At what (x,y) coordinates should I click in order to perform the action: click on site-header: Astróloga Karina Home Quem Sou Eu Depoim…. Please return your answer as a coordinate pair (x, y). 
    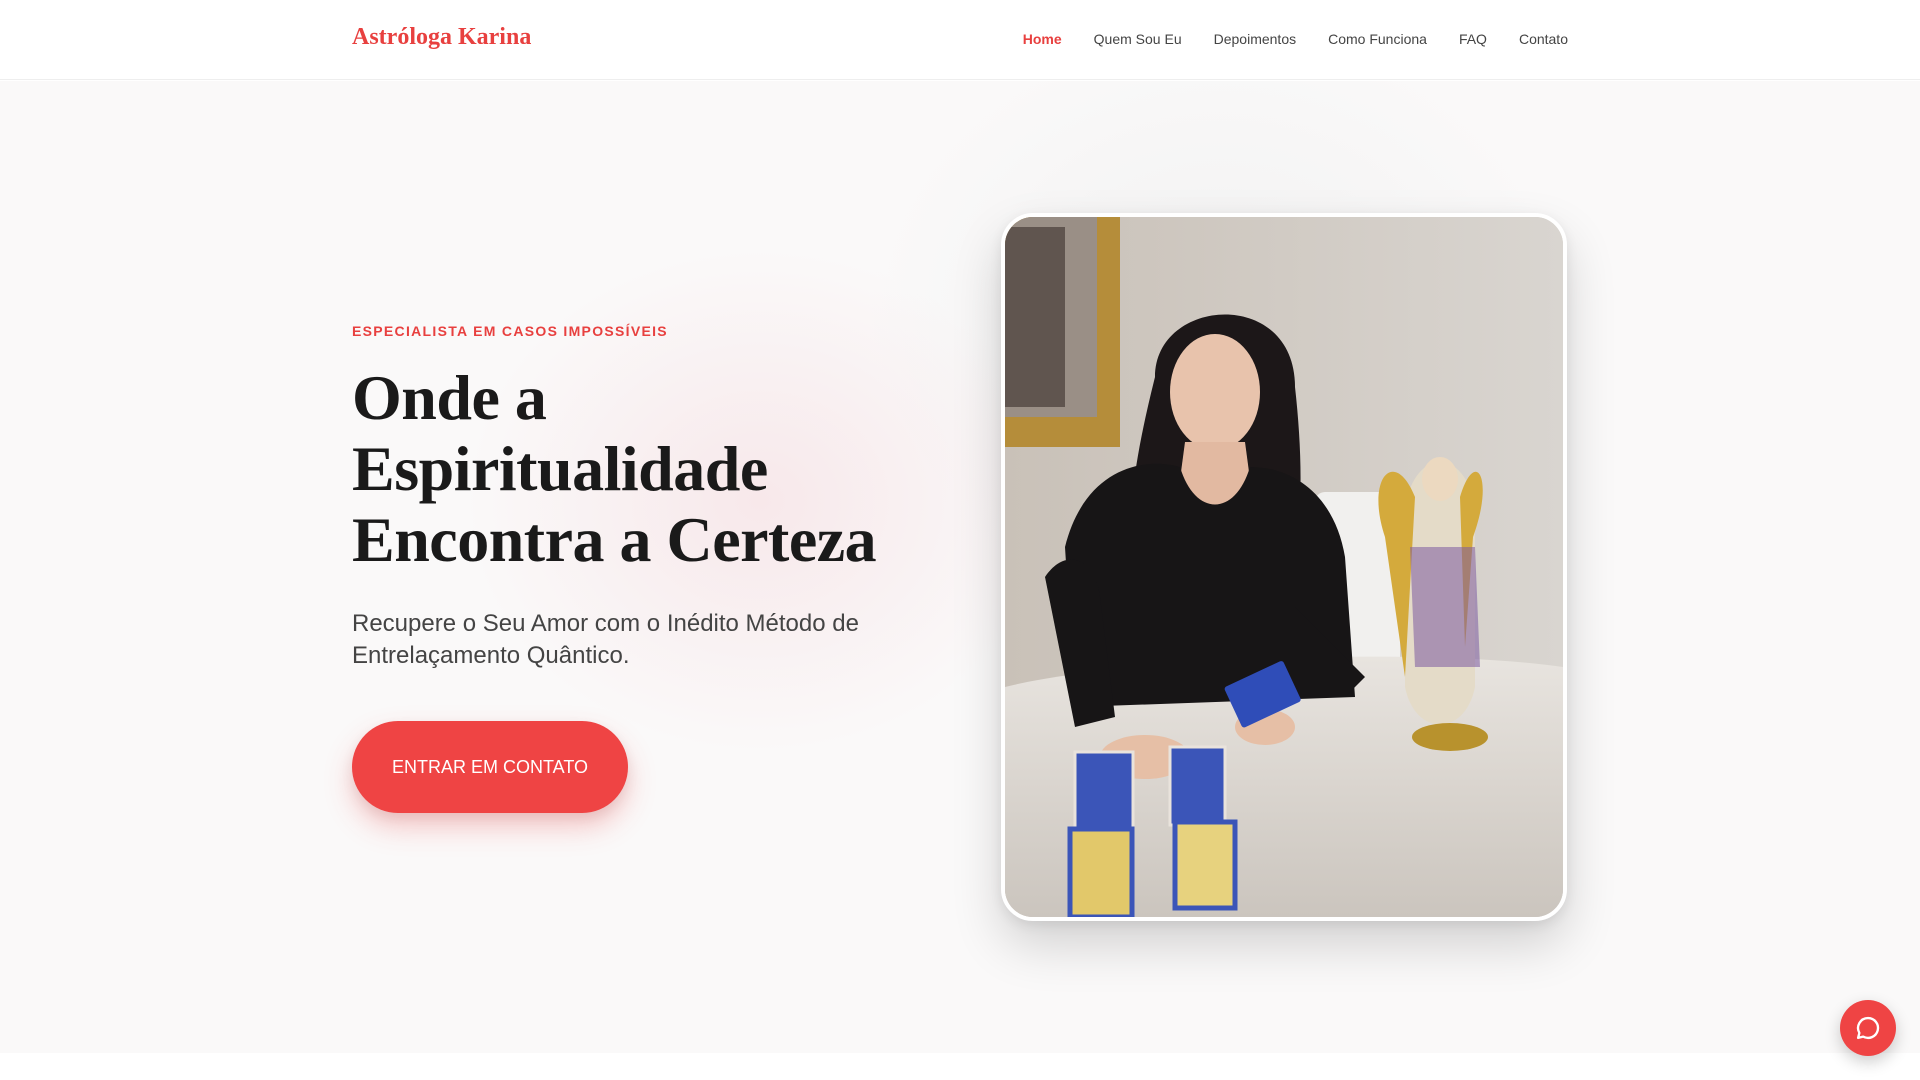
    Looking at the image, I should click on (960, 40).